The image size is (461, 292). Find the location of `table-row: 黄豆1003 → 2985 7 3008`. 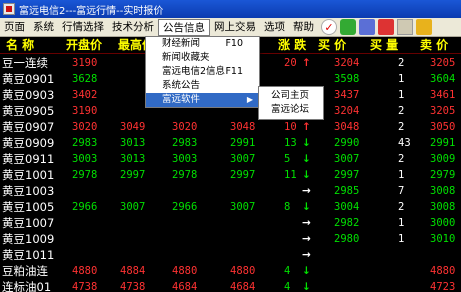

table-row: 黄豆1003 → 2985 7 3008 is located at coordinates (230, 191).